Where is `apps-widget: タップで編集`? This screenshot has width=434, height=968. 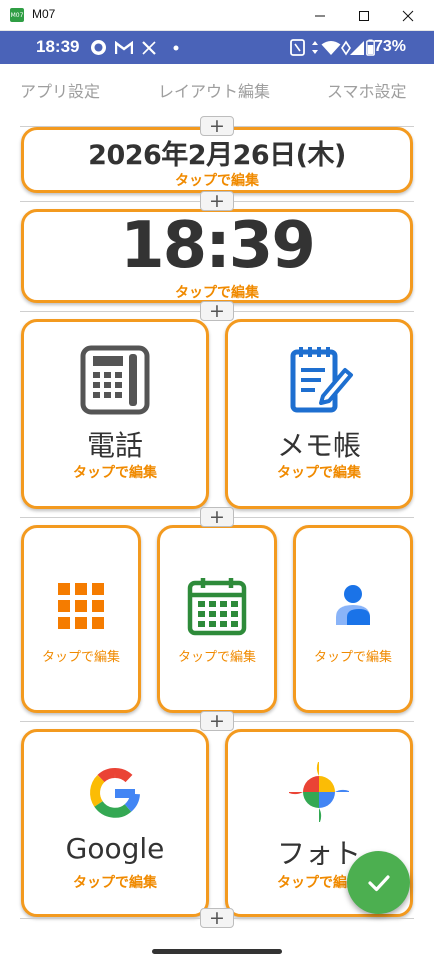 apps-widget: タップで編集 is located at coordinates (81, 619).